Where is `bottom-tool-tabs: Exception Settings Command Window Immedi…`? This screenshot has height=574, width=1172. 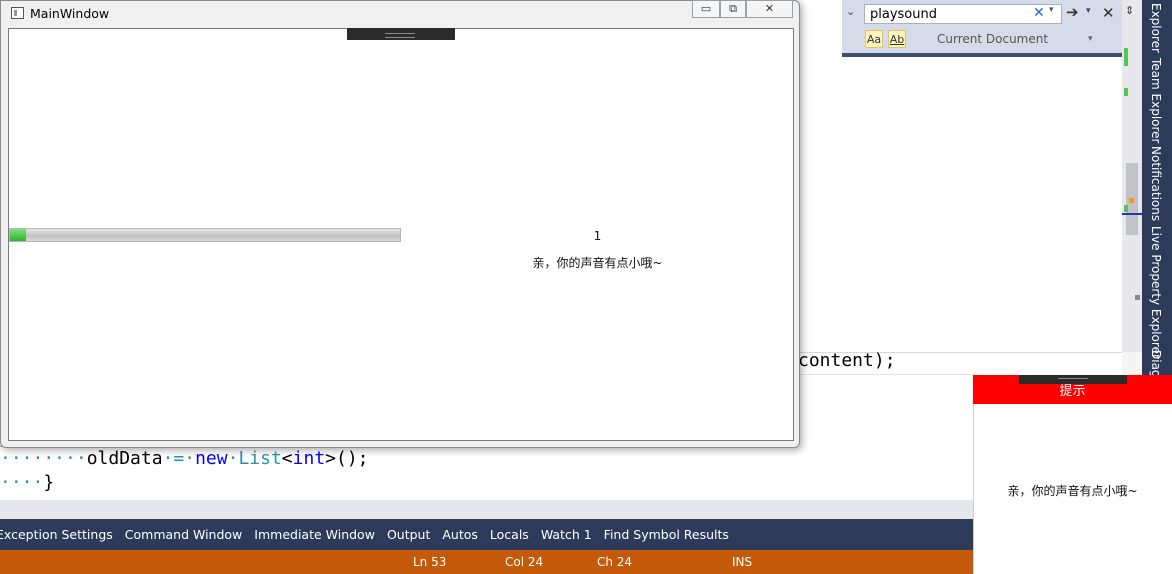
bottom-tool-tabs: Exception Settings Command Window Immedi… is located at coordinates (487, 534).